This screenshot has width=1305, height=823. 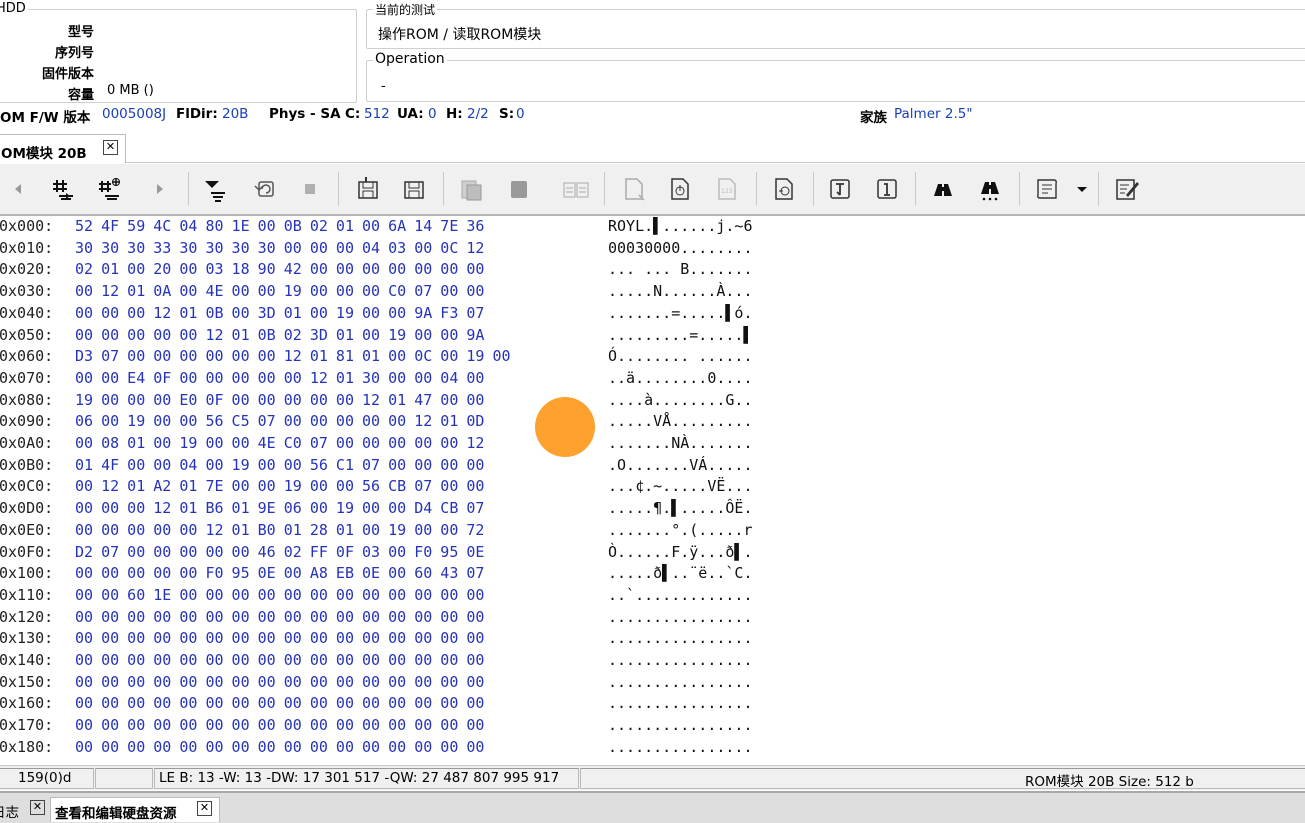 What do you see at coordinates (680, 400) in the screenshot?
I see `hex-row-ascii: ....à........G..` at bounding box center [680, 400].